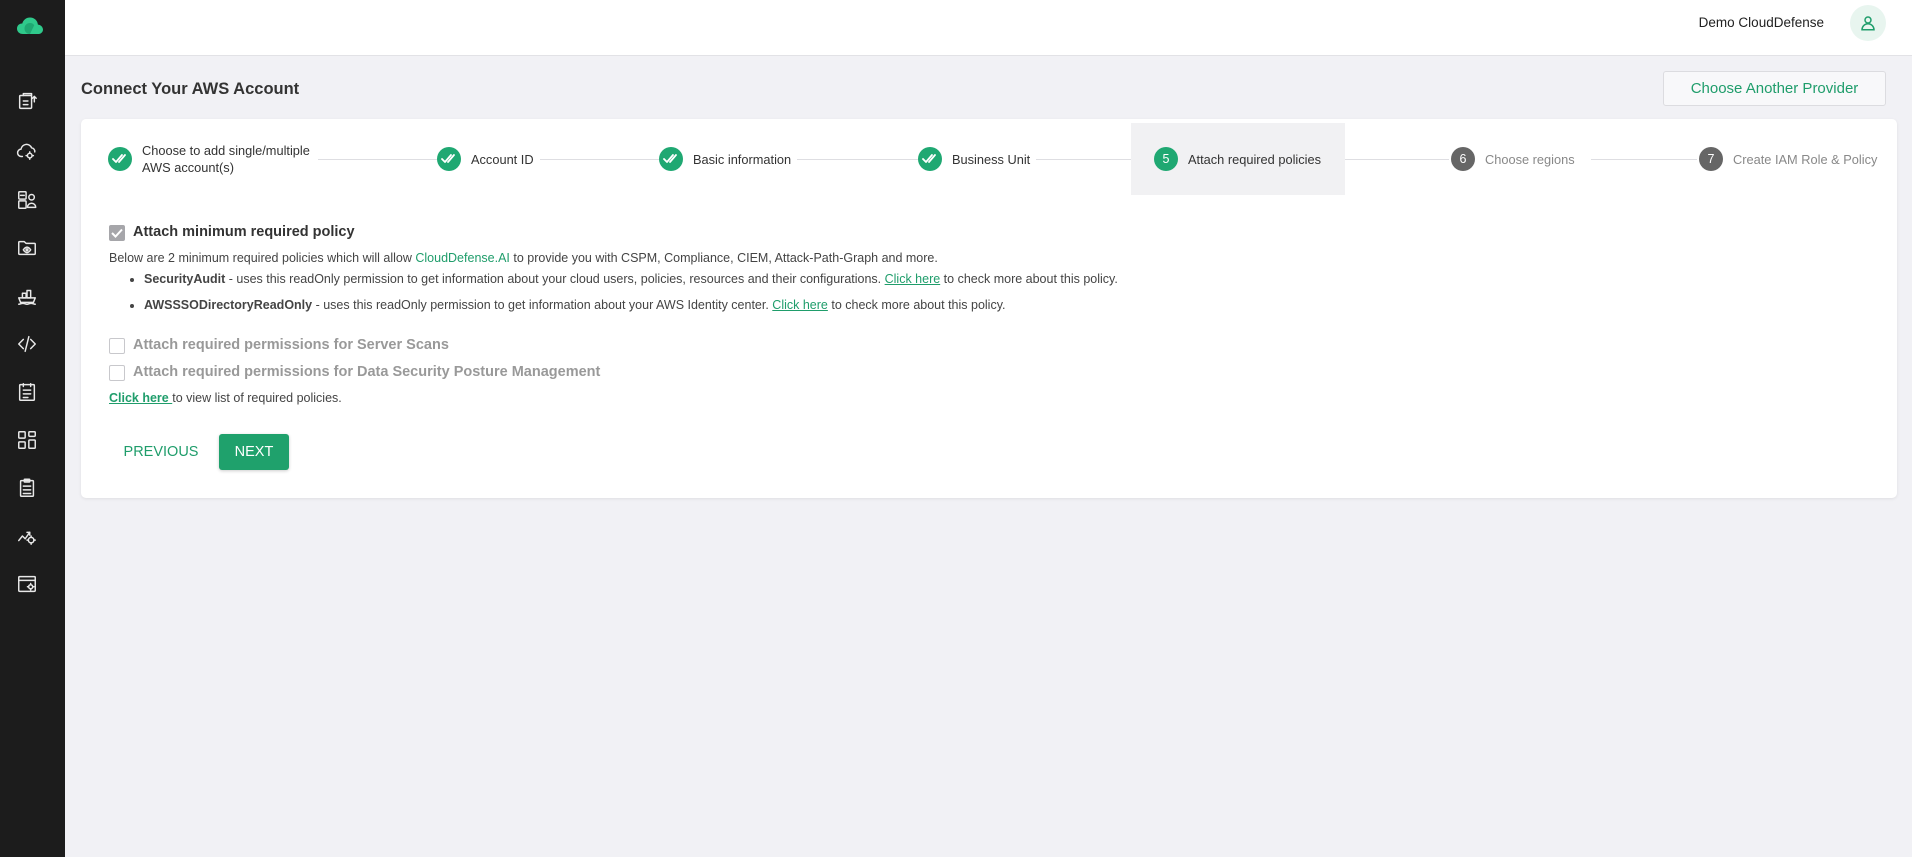 This screenshot has height=857, width=1912. What do you see at coordinates (1761, 22) in the screenshot?
I see `user-name: Demo CloudDefense` at bounding box center [1761, 22].